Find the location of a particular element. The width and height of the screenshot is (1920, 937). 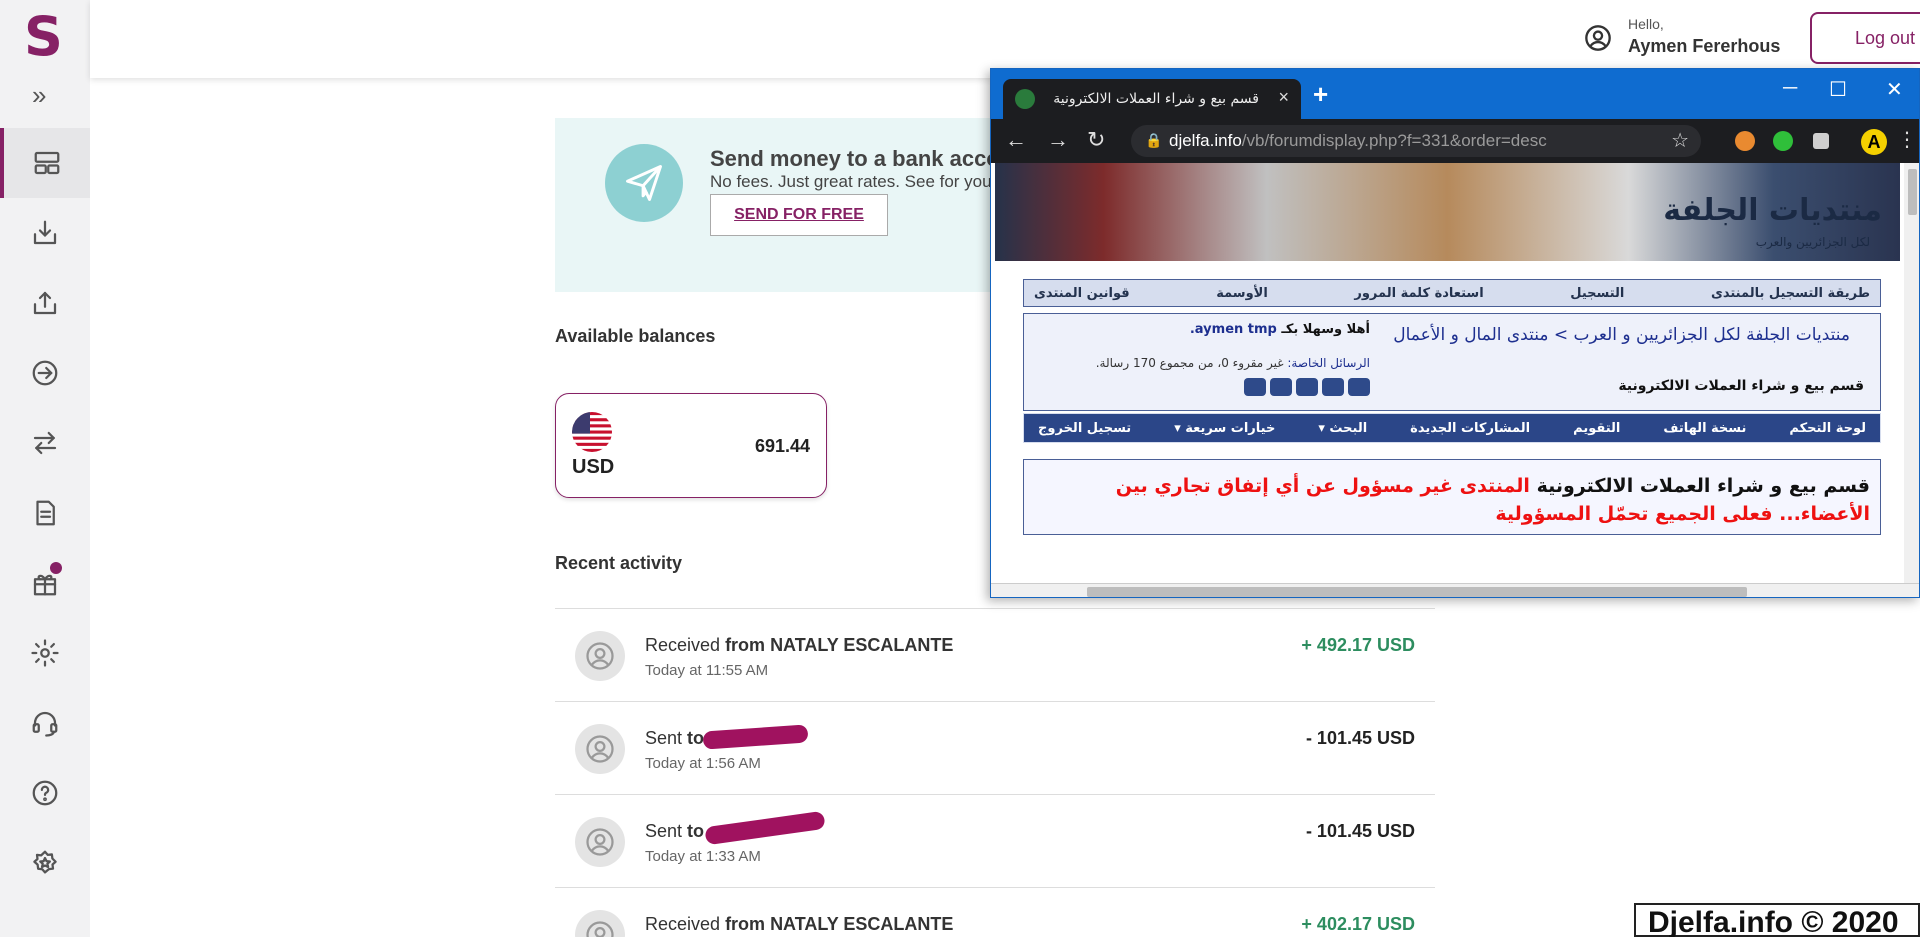

us-flag-icon is located at coordinates (592, 432).